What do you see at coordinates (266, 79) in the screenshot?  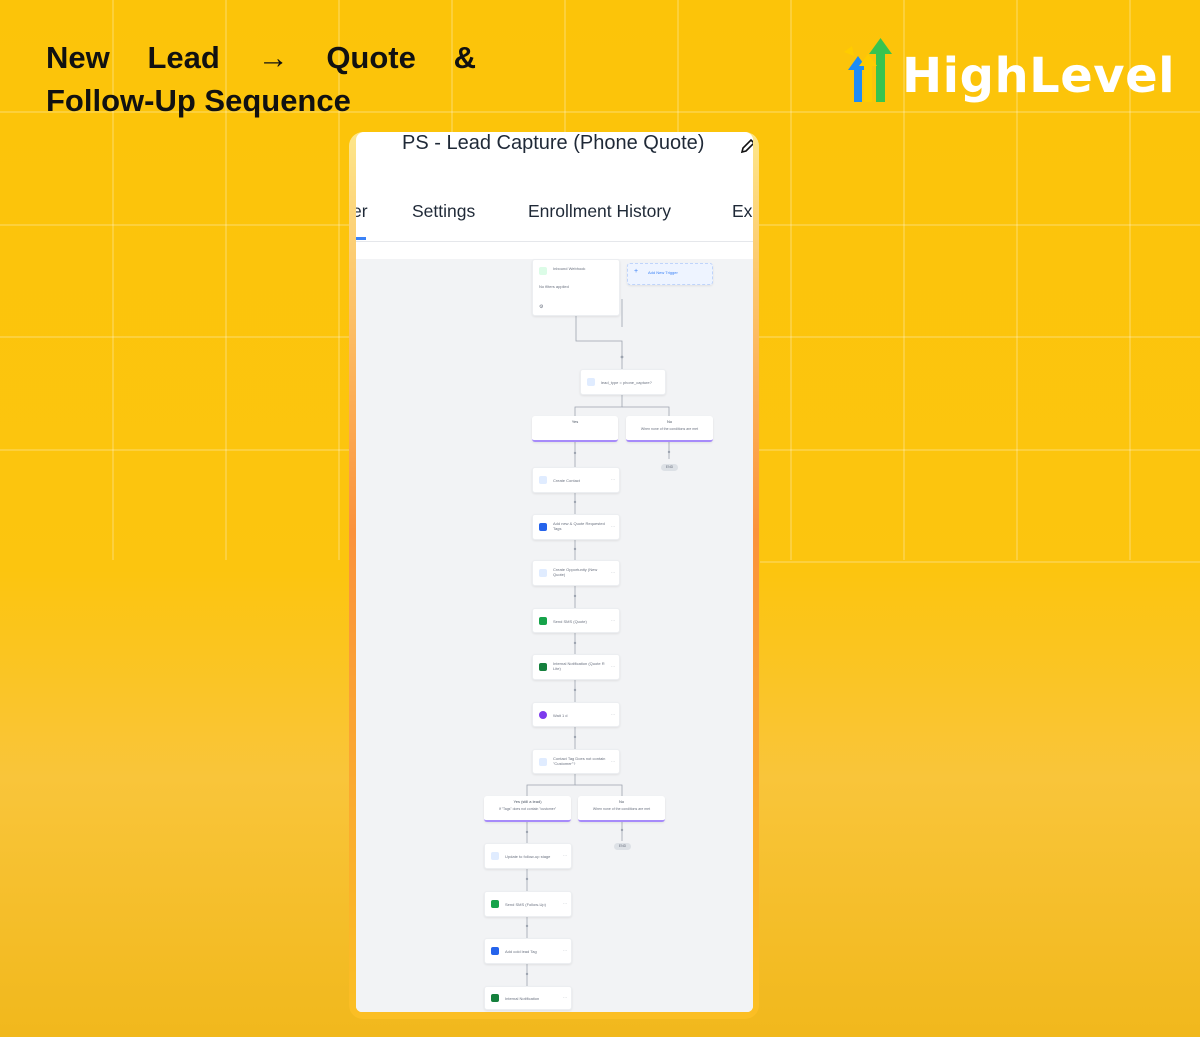 I see `page-heading: New Lead → Quote & Follow-Up Sequence` at bounding box center [266, 79].